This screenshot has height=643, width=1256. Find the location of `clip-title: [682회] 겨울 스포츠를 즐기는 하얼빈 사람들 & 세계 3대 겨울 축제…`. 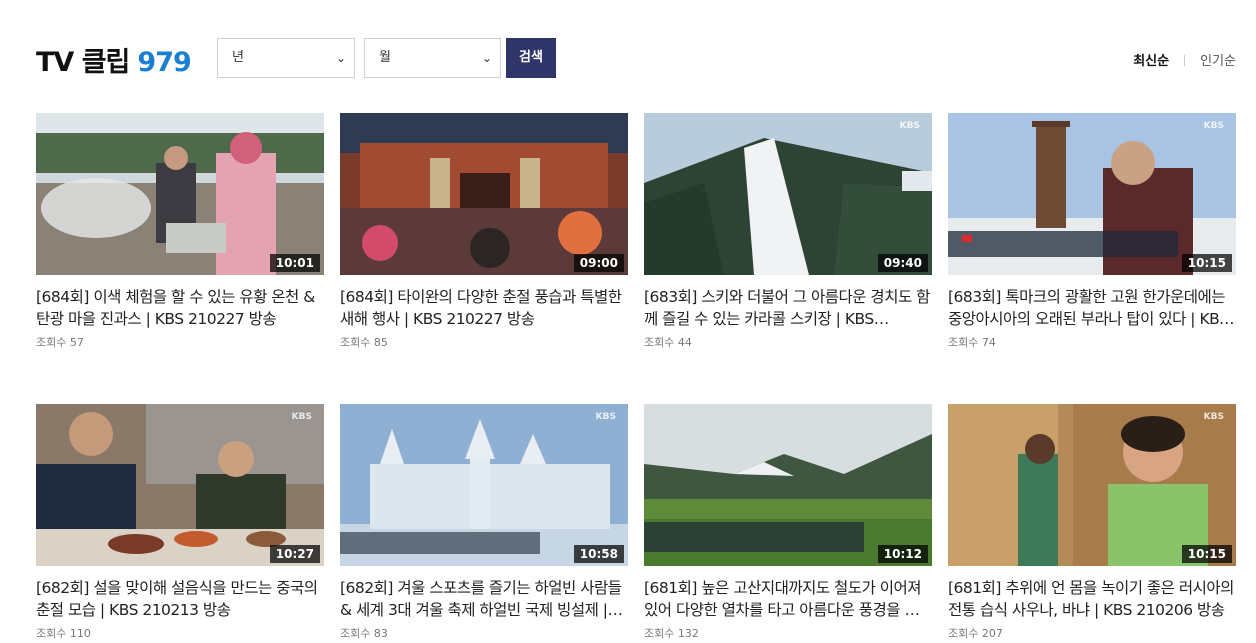

clip-title: [682회] 겨울 스포츠를 즐기는 하얼빈 사람들 & 세계 3대 겨울 축제… is located at coordinates (484, 599).